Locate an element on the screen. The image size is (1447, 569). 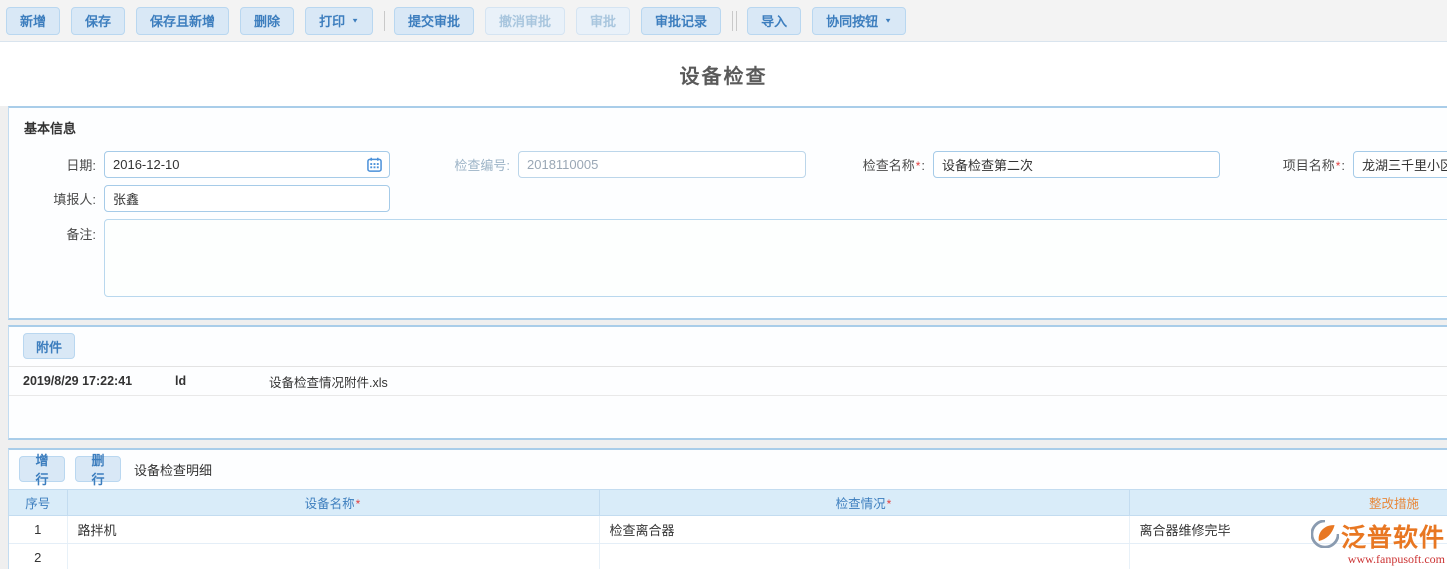
reporter-label: 填报人: is located at coordinates (74, 199).